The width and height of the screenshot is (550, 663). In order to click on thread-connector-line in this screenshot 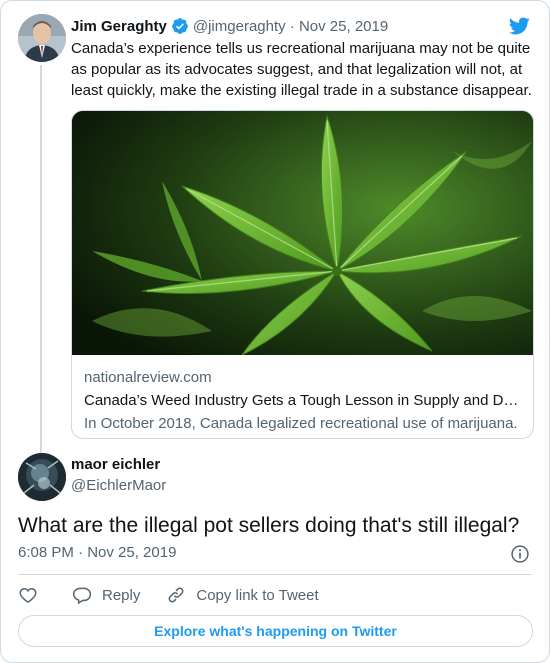, I will do `click(41, 259)`.